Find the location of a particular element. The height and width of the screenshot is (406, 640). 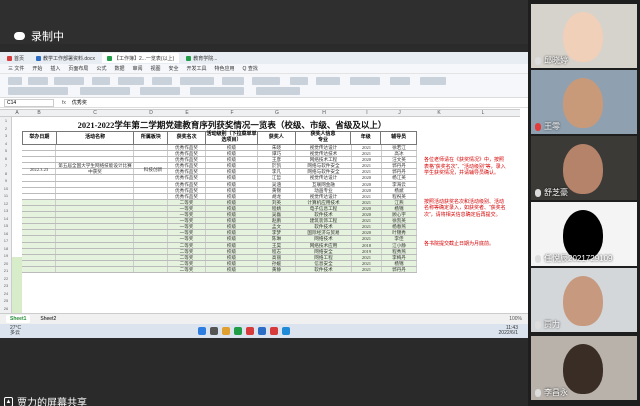

table-cell: 江哲 is located at coordinates (277, 178).